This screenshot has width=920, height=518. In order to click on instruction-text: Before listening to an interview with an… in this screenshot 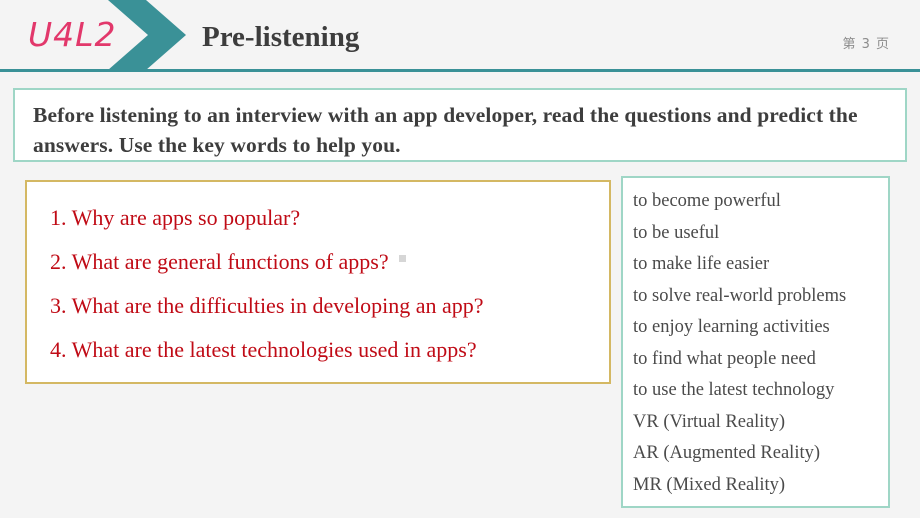, I will do `click(445, 130)`.